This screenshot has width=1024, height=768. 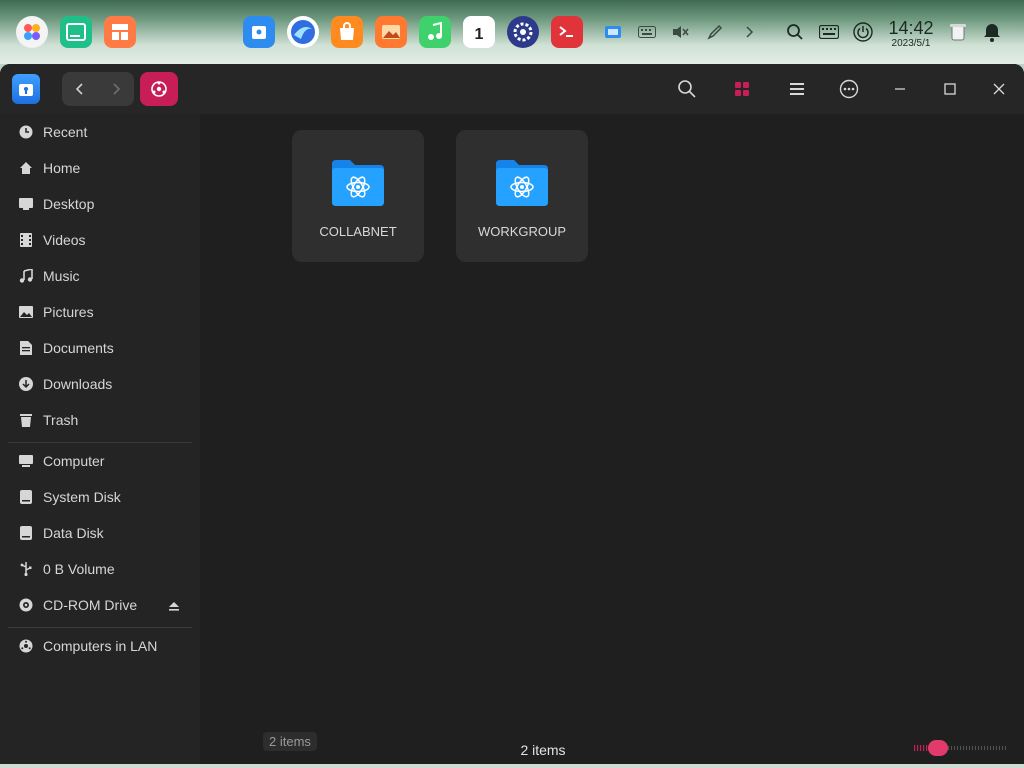 What do you see at coordinates (522, 231) in the screenshot?
I see `file-item-label: WORKGROUP` at bounding box center [522, 231].